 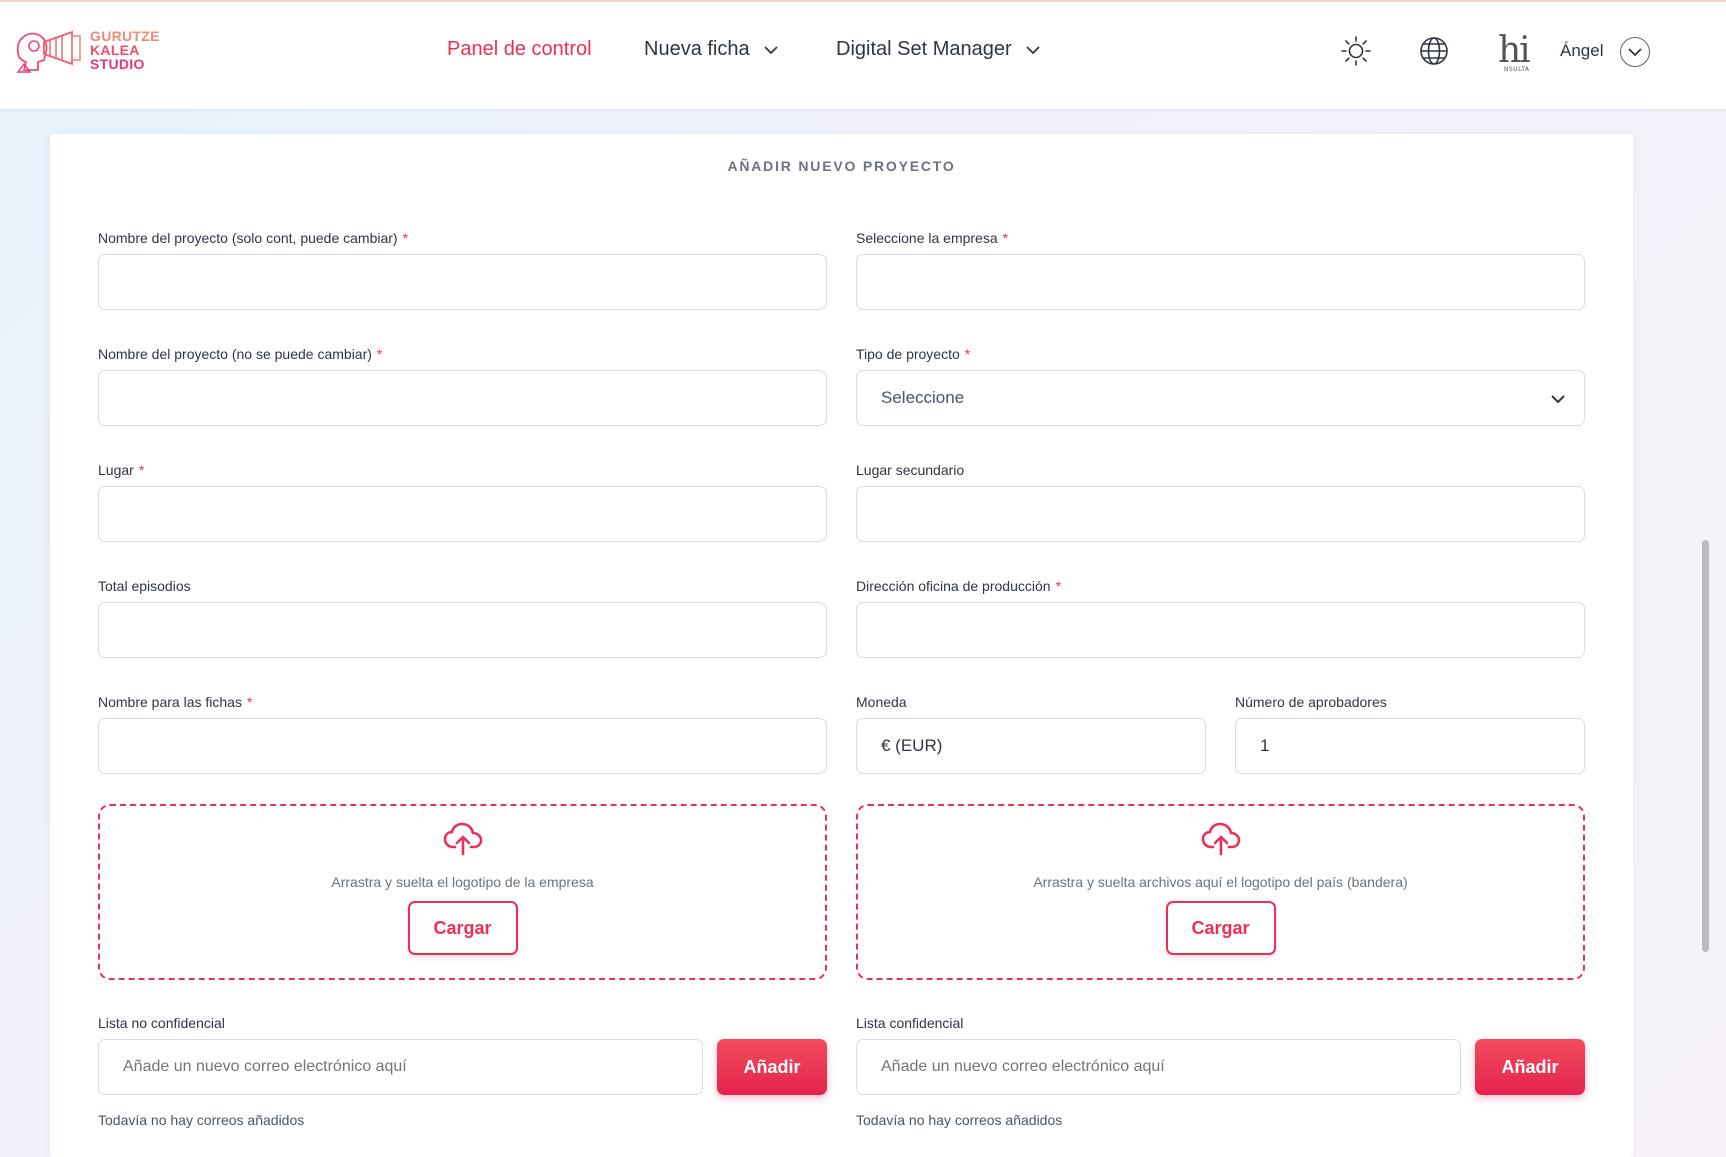 What do you see at coordinates (1434, 51) in the screenshot?
I see `globe-icon` at bounding box center [1434, 51].